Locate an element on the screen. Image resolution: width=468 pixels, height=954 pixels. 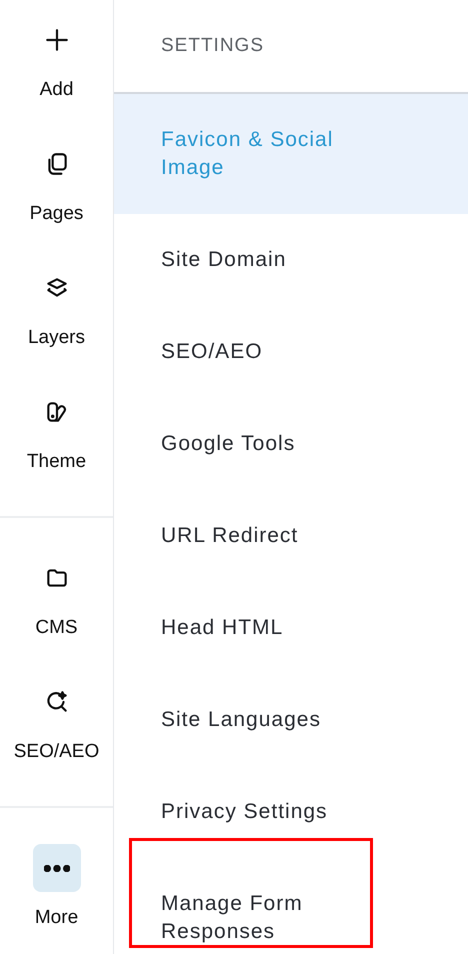
rail-label: Theme is located at coordinates (56, 462).